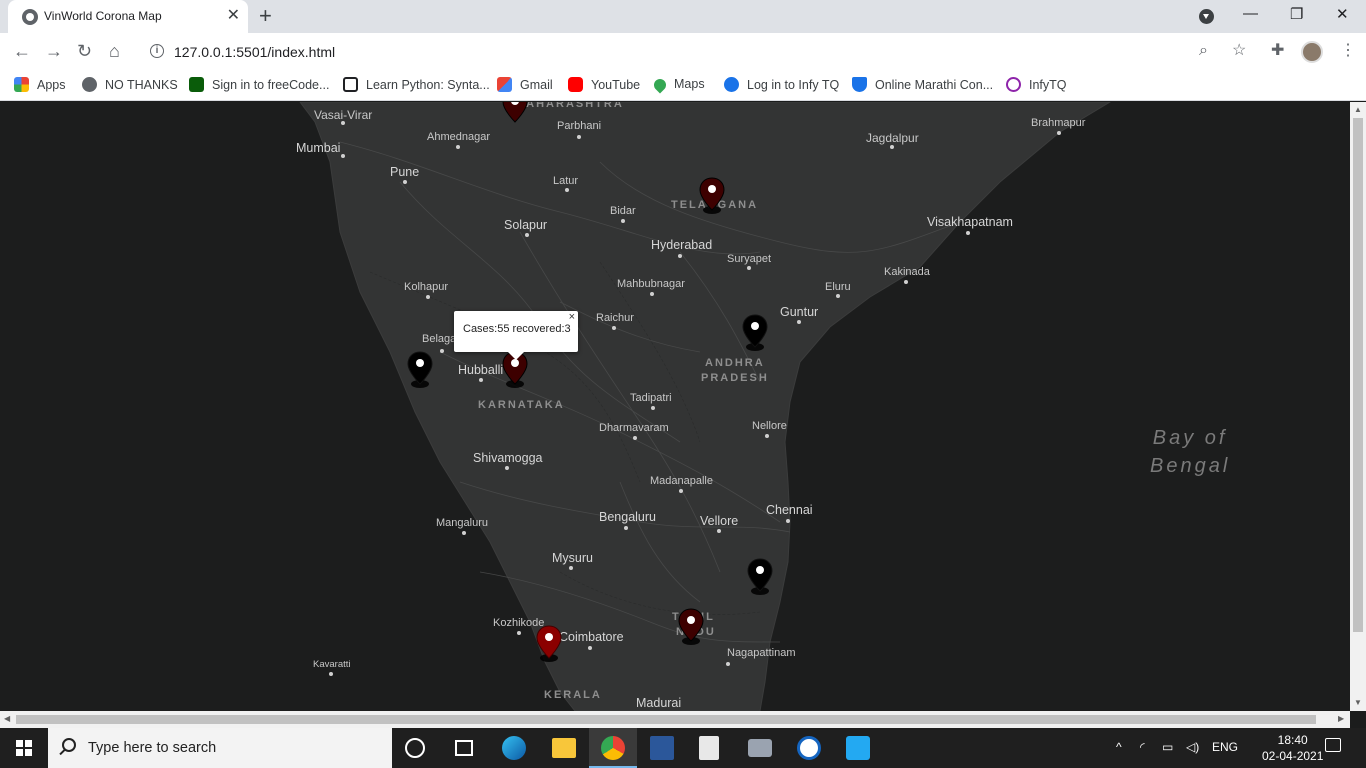 This screenshot has width=1366, height=768. What do you see at coordinates (265, 16) in the screenshot?
I see `new-tab-button: +` at bounding box center [265, 16].